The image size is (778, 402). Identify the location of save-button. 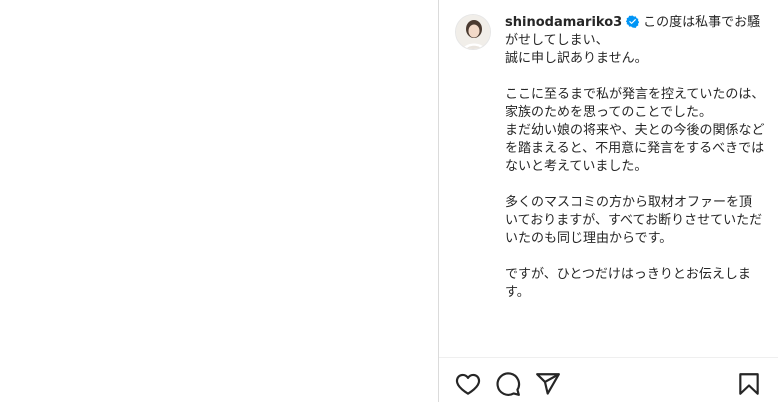
(749, 384).